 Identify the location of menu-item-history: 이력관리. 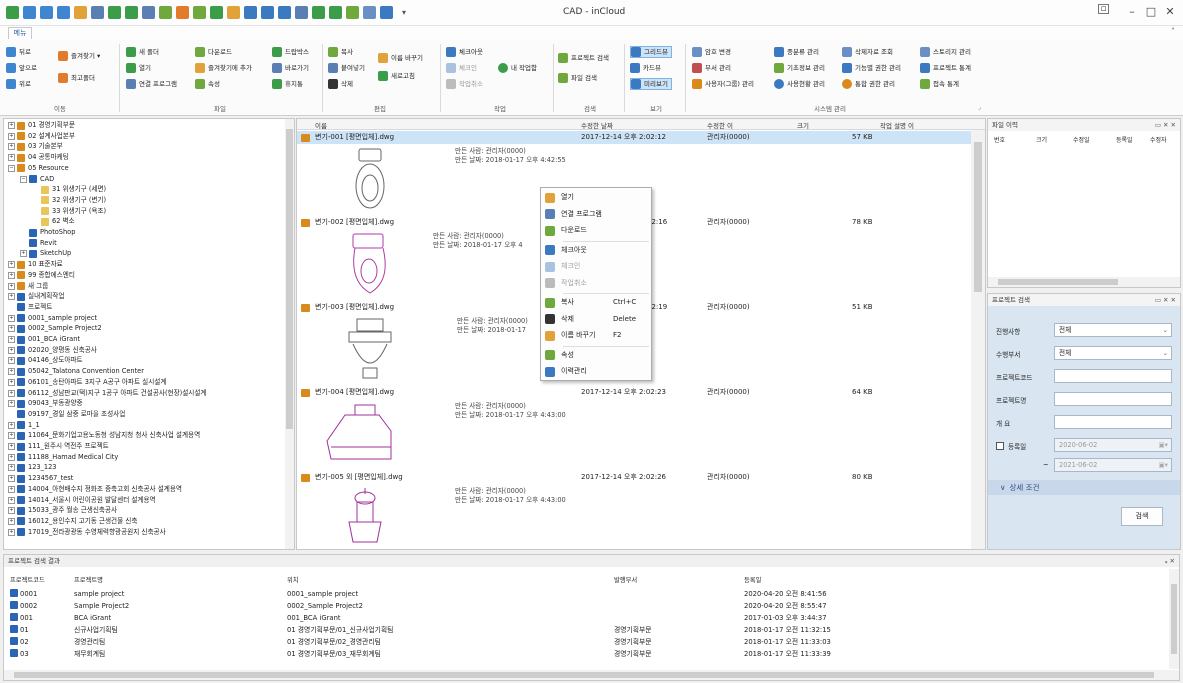
(596, 371).